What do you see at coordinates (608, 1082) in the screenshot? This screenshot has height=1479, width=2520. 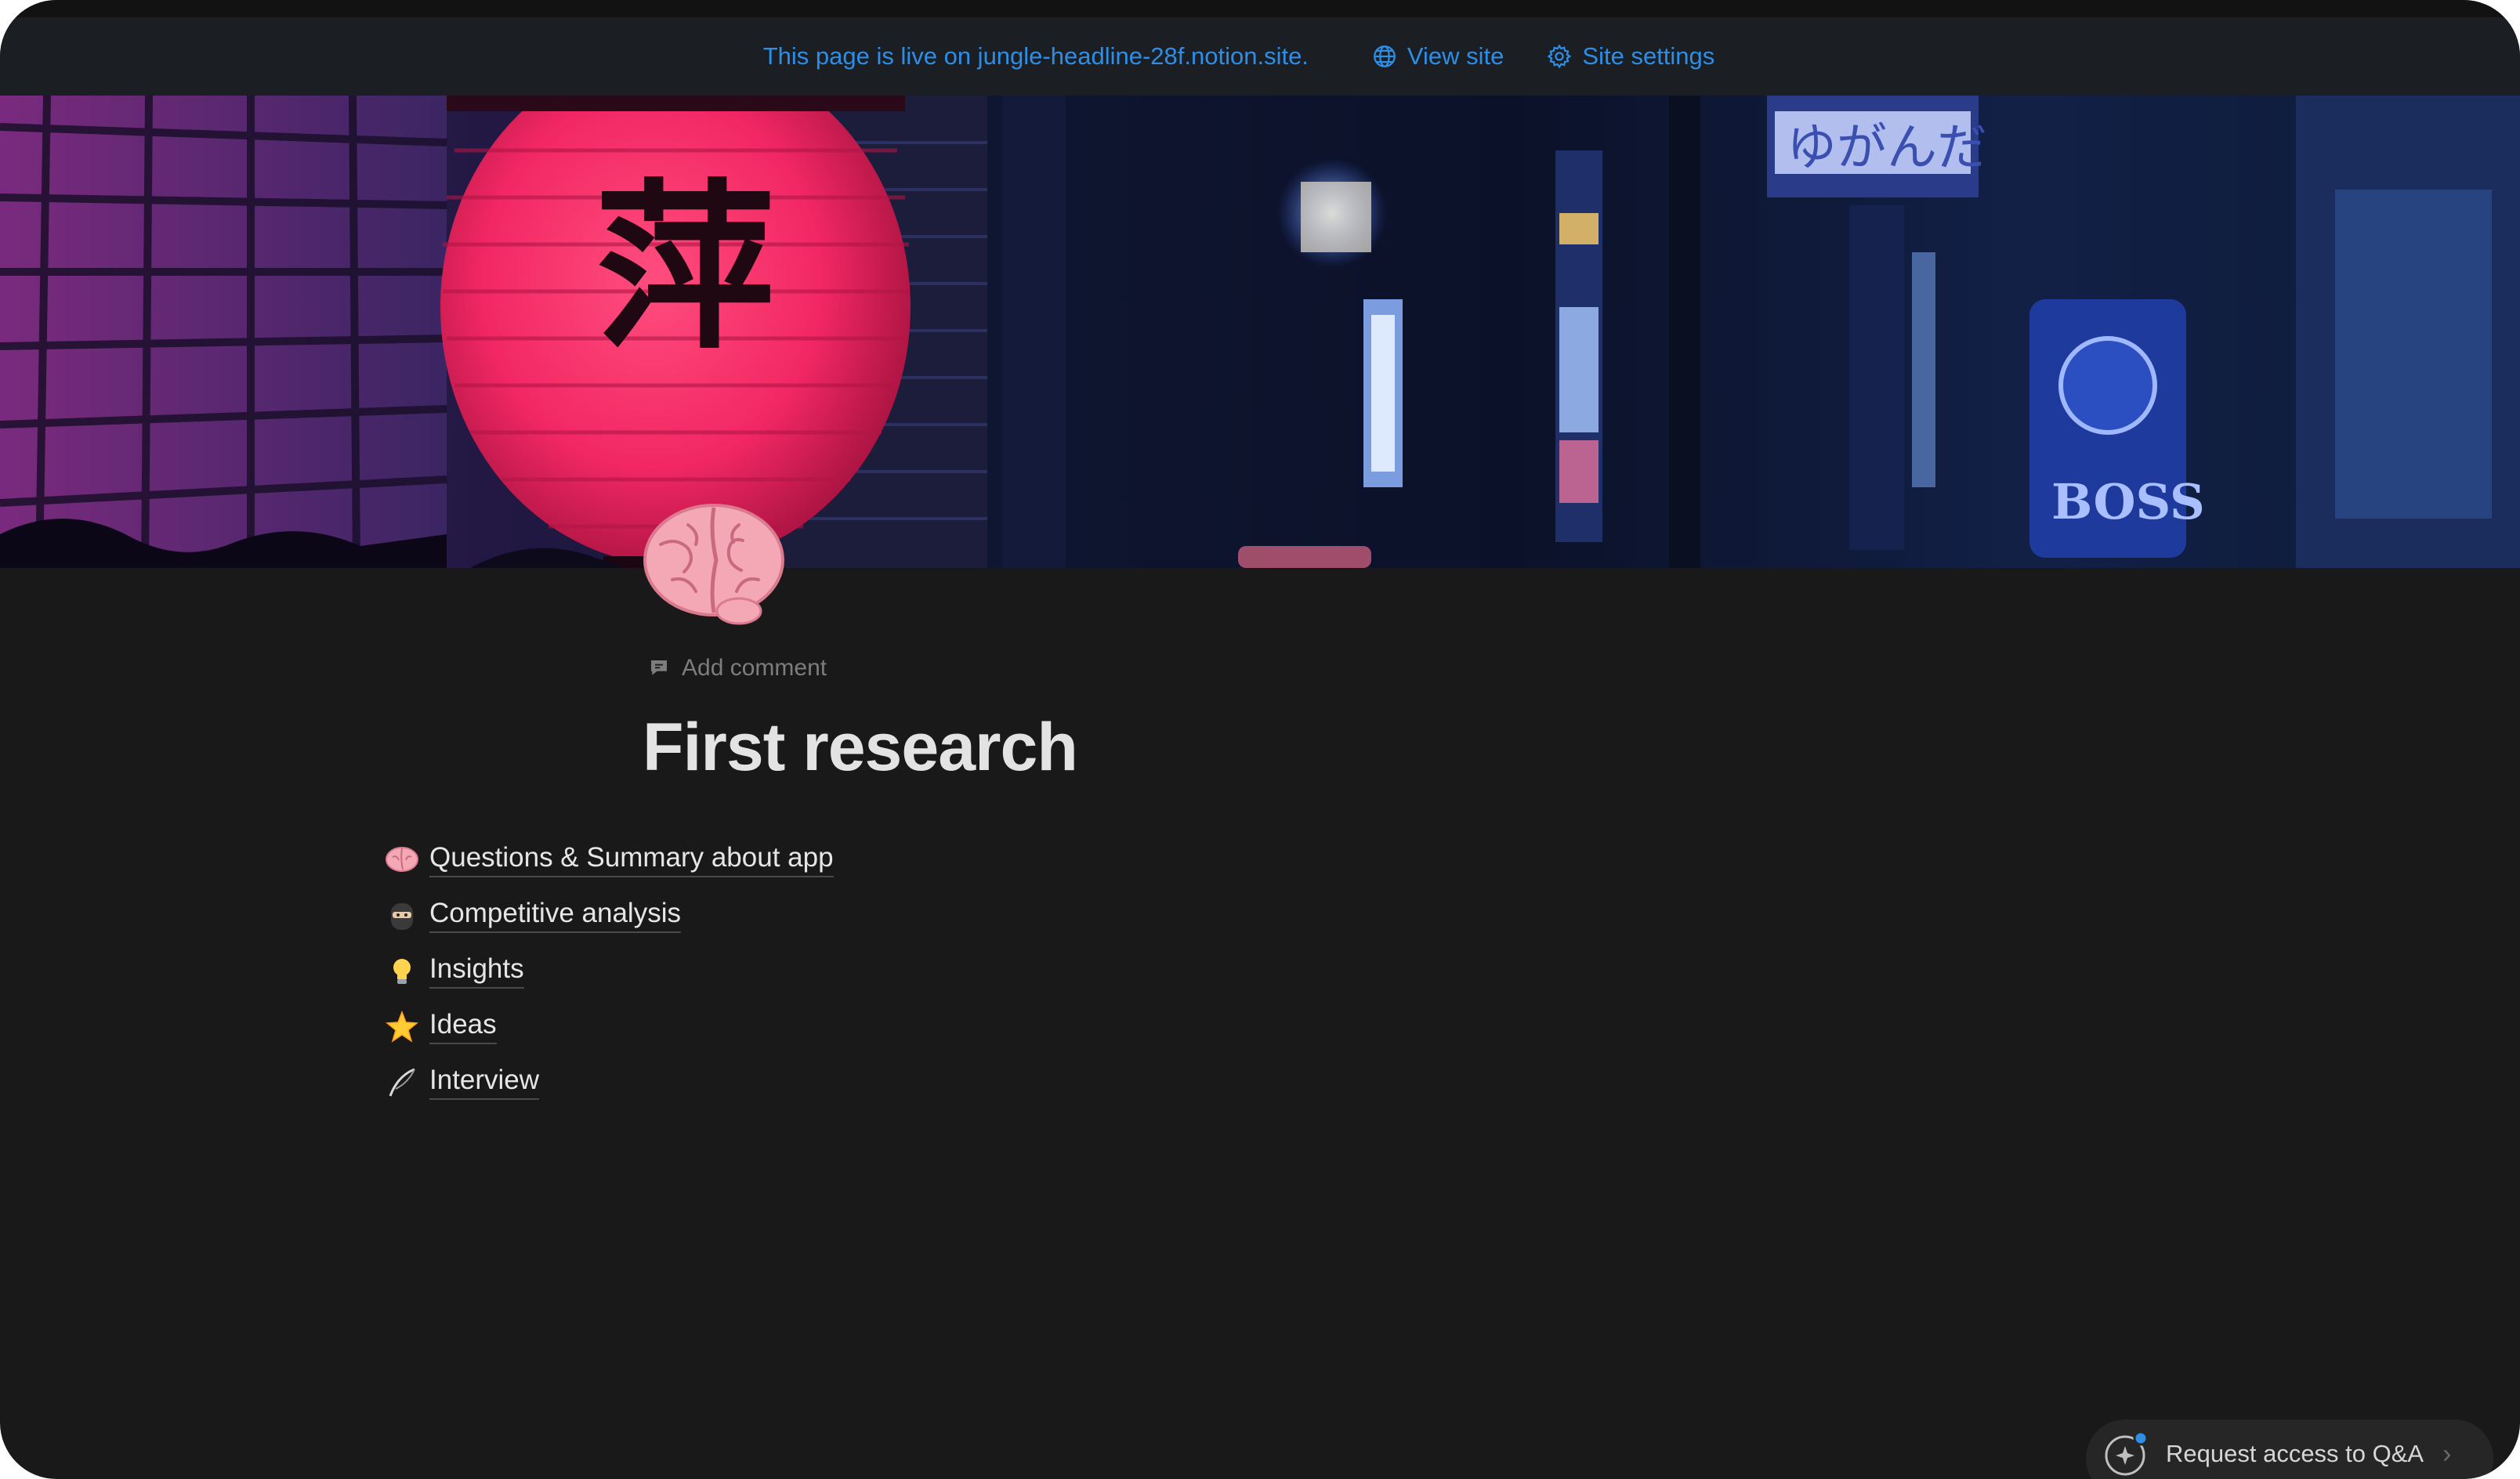 I see `subpage-link-interview: Interview` at bounding box center [608, 1082].